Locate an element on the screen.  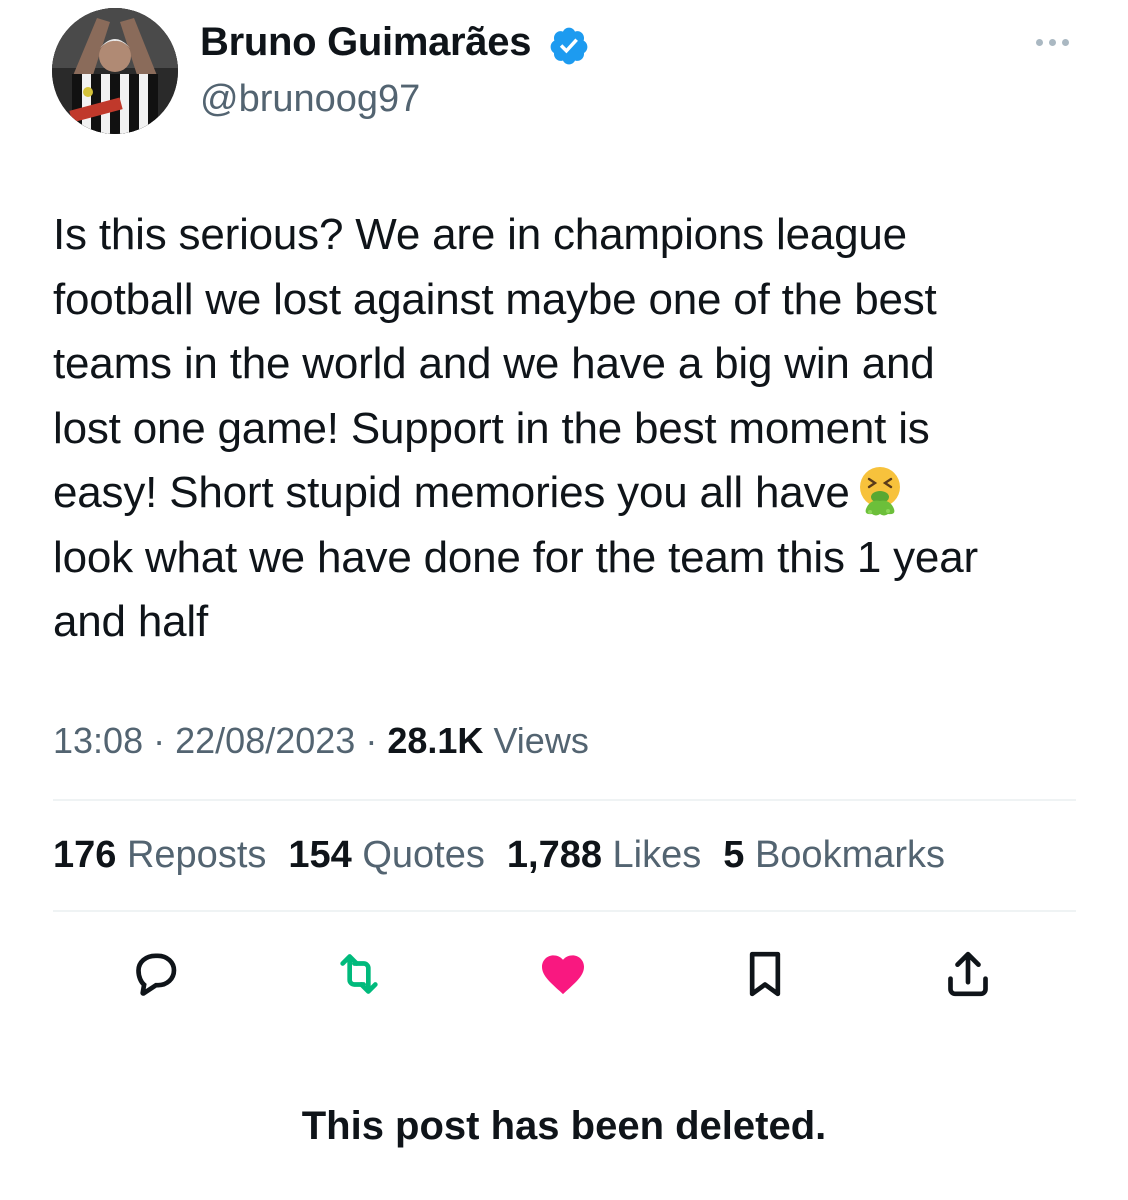
more-dots-icon is located at coordinates (1052, 42).